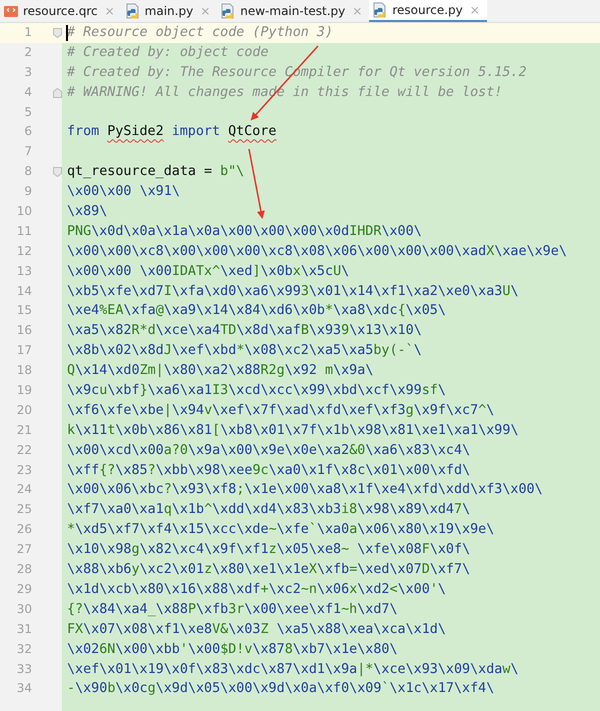  I want to click on line-number: 4, so click(28, 91).